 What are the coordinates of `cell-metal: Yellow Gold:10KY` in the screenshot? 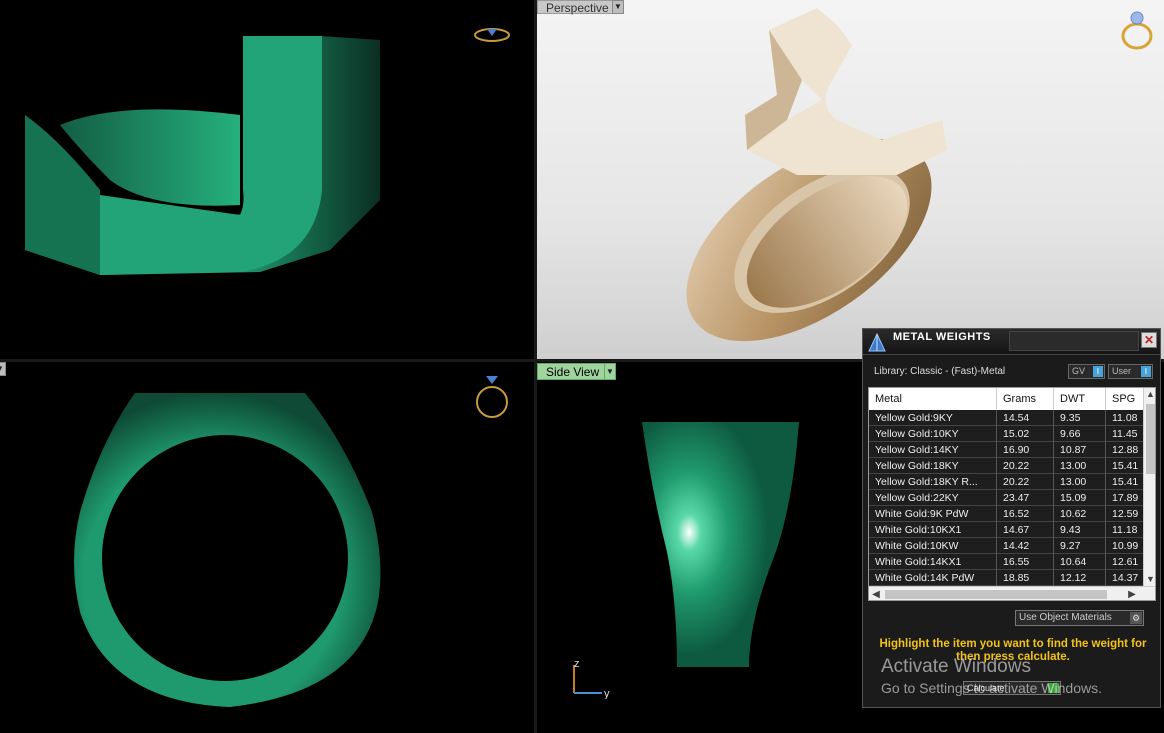 It's located at (933, 434).